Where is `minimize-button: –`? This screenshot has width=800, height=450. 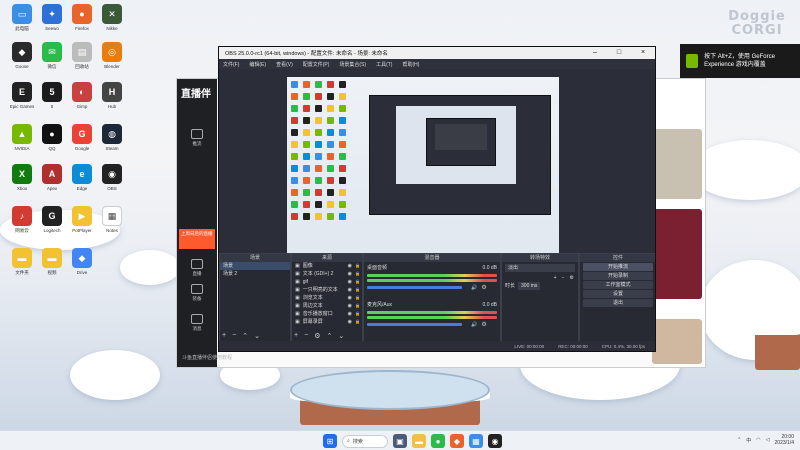 minimize-button: – is located at coordinates (595, 53).